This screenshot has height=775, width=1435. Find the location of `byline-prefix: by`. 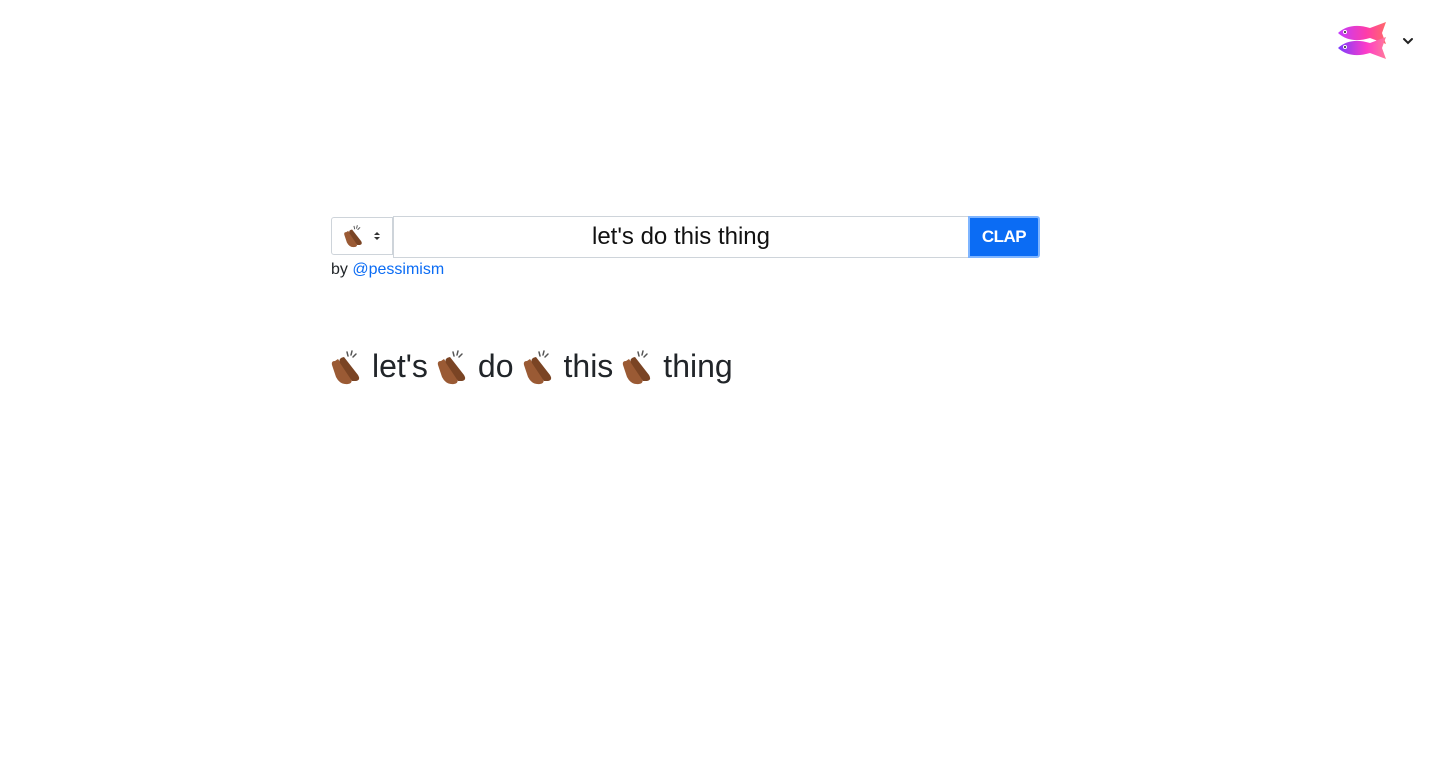

byline-prefix: by is located at coordinates (339, 269).